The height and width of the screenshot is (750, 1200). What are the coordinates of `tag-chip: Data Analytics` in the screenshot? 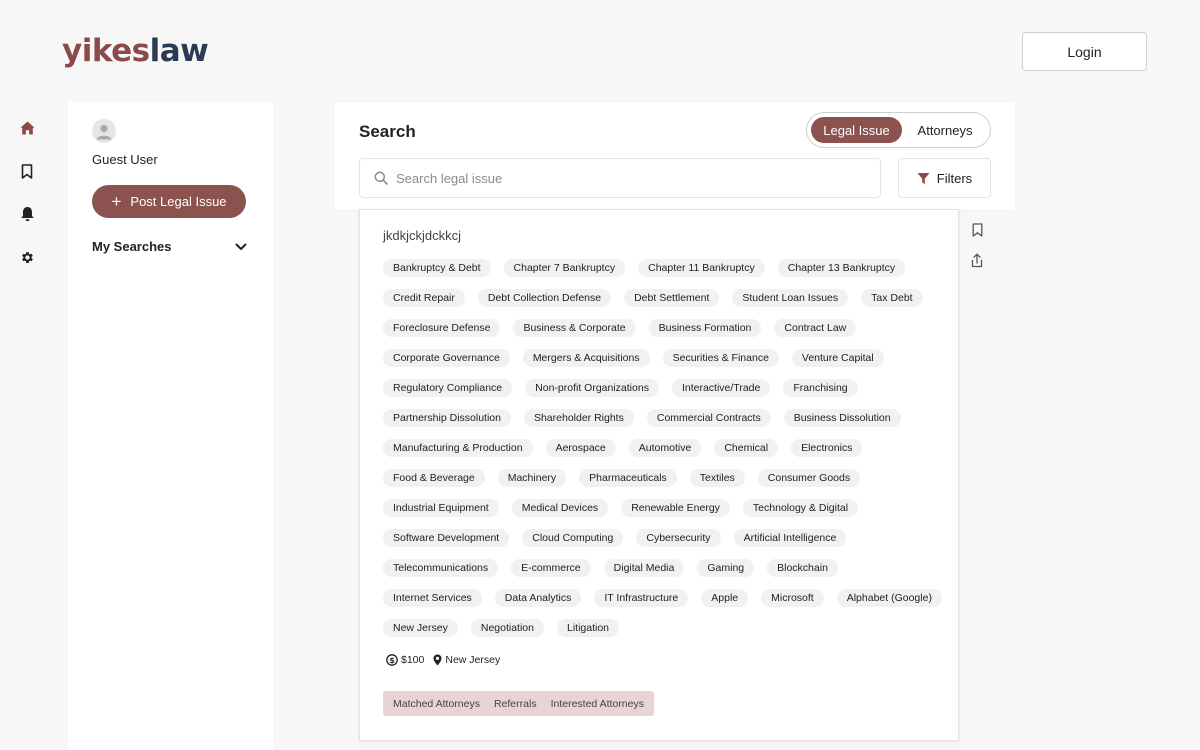 It's located at (538, 598).